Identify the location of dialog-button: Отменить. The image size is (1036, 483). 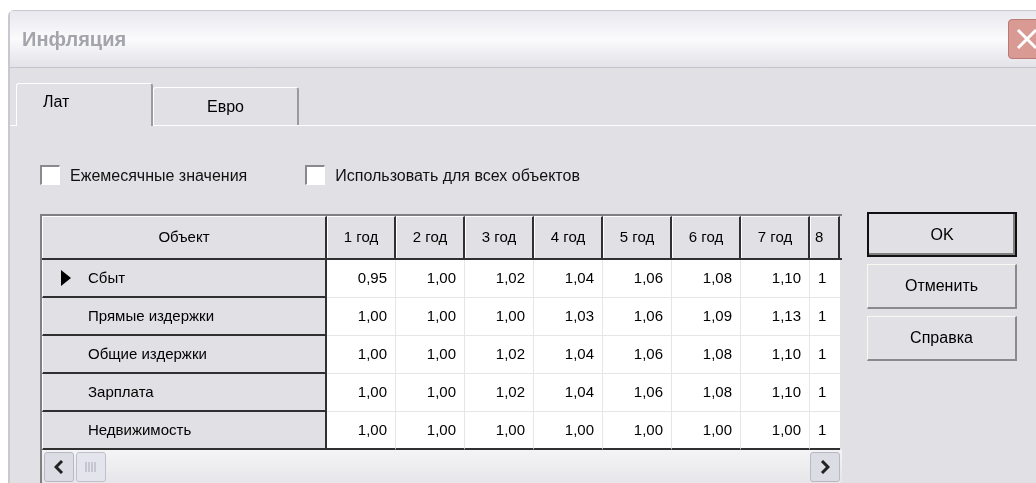
(942, 286).